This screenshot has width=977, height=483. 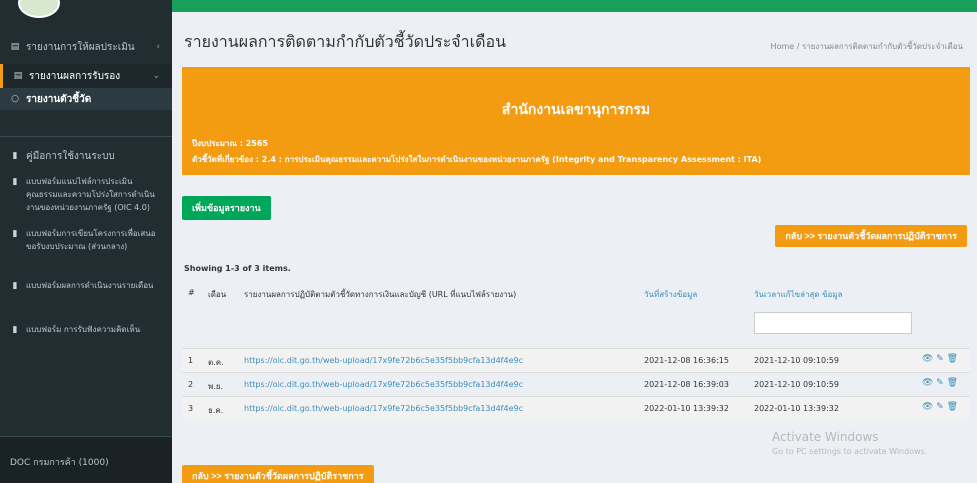 I want to click on sidebar-item-monthly-form: ▮ แบบฟอร์มผลการดำเนินงานรายเดือน, so click(x=86, y=301).